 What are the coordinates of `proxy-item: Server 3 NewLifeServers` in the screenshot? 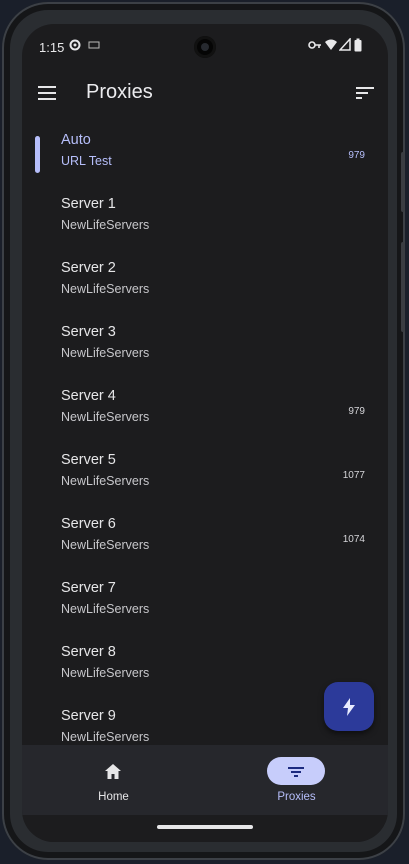 It's located at (205, 350).